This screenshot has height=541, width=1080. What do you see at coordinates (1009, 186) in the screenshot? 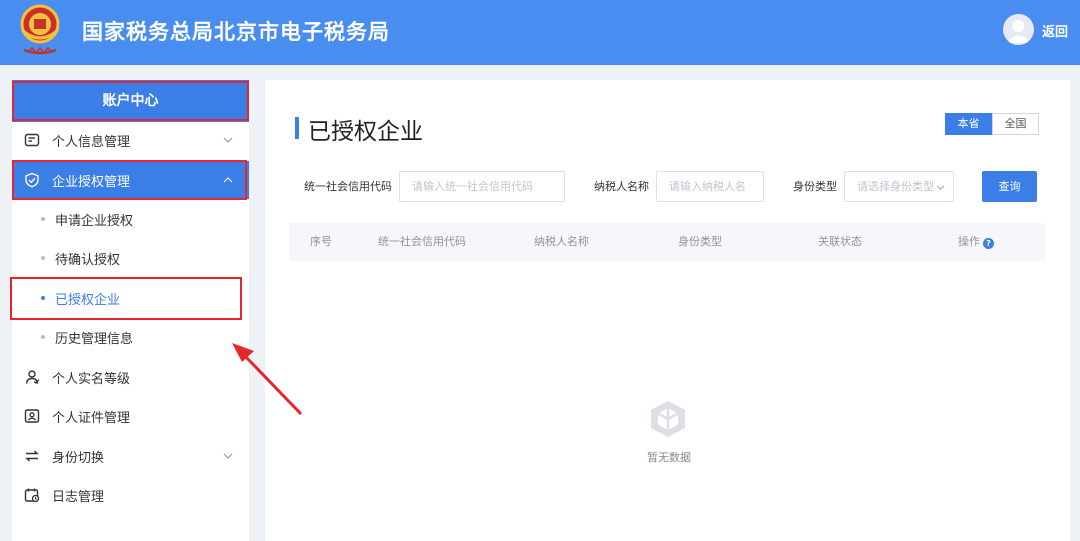
I see `query-button: 查询` at bounding box center [1009, 186].